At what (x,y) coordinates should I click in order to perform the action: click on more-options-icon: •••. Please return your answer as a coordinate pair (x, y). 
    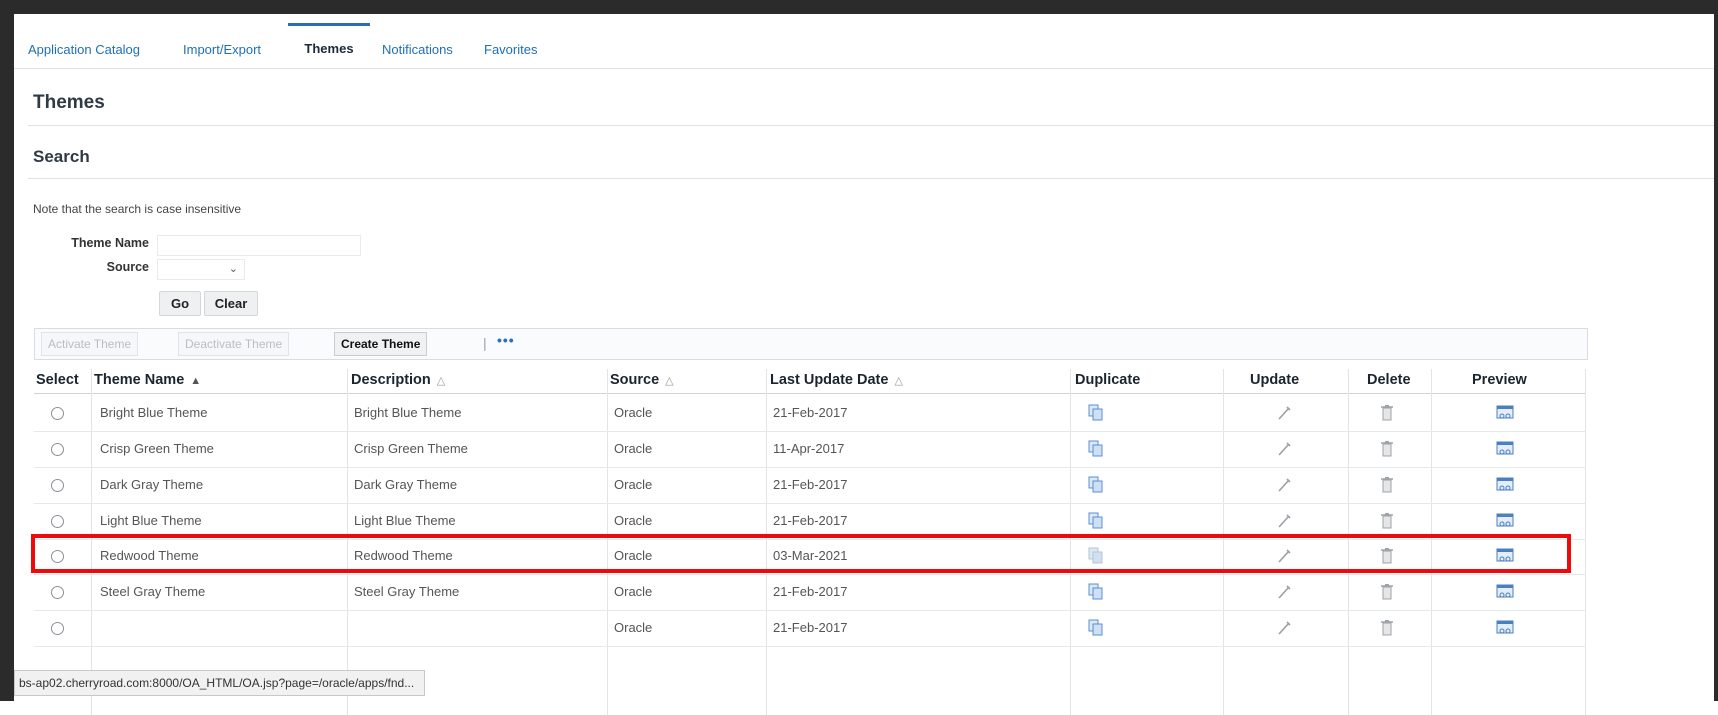
    Looking at the image, I should click on (506, 340).